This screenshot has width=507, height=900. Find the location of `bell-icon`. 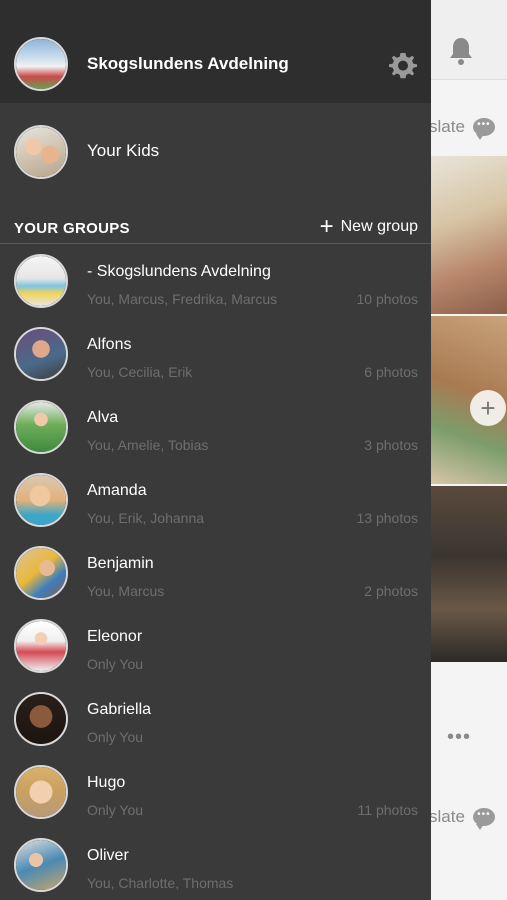

bell-icon is located at coordinates (461, 51).